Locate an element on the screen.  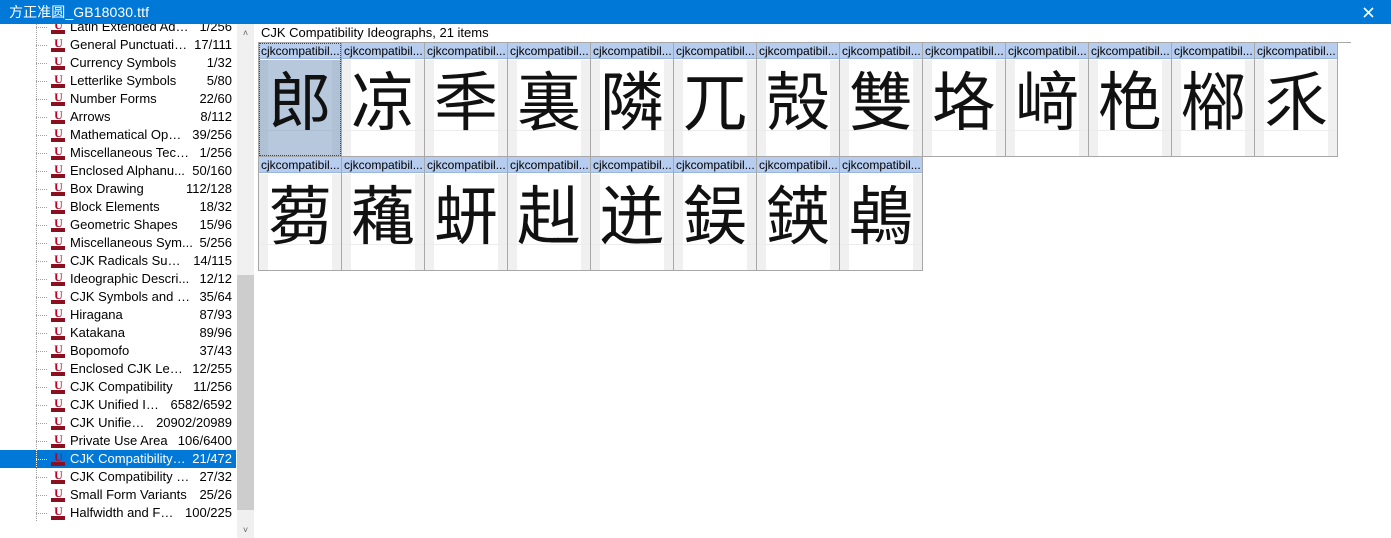
tree-vertical-scrollbar: ˄ ˅ is located at coordinates (245, 281).